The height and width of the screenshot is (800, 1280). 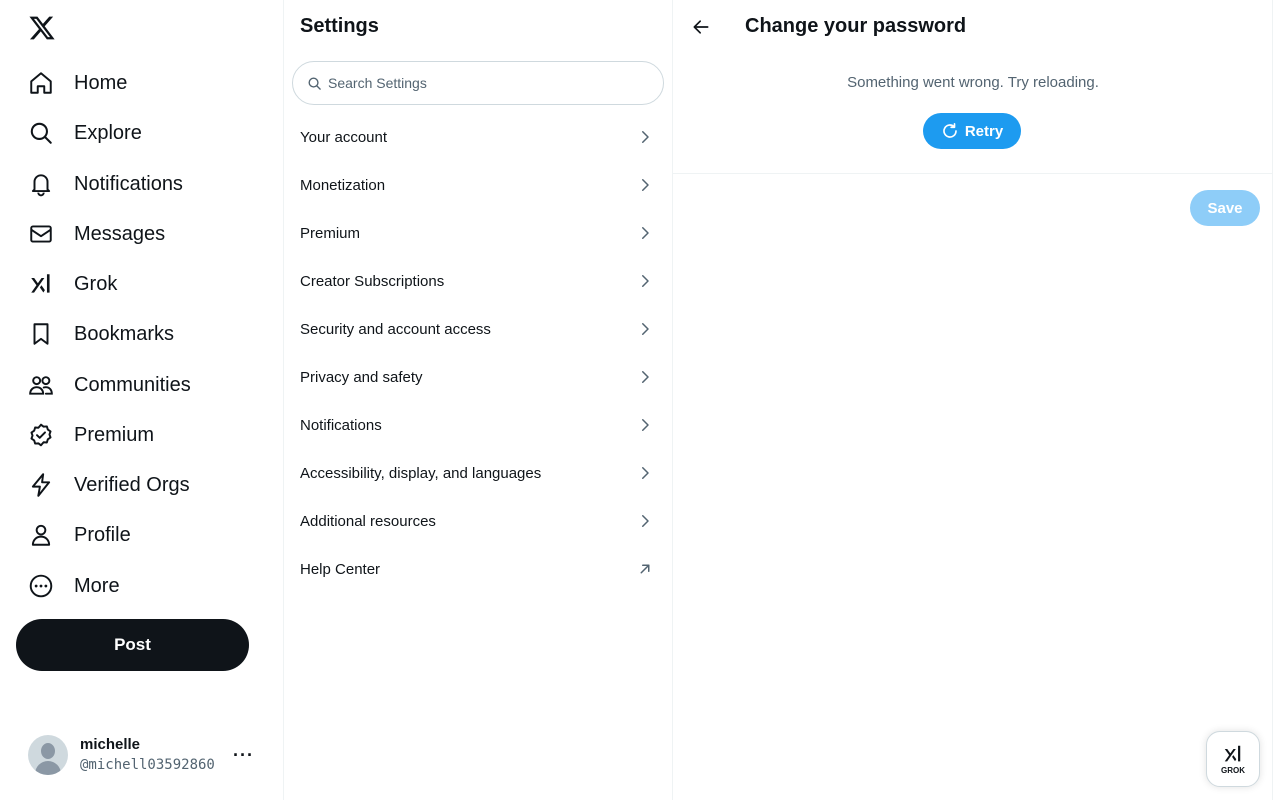 I want to click on retry-button: Retry, so click(x=972, y=131).